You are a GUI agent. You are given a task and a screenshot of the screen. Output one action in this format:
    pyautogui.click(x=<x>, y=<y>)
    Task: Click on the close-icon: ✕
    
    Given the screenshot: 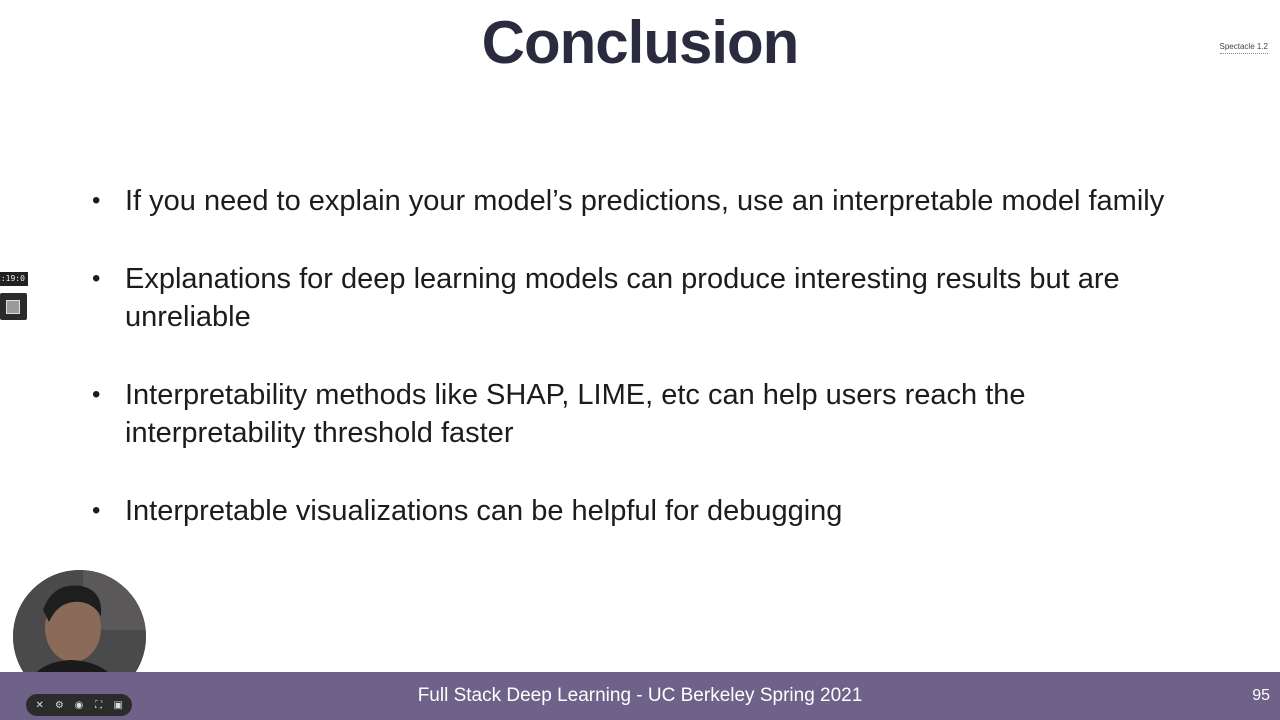 What is the action you would take?
    pyautogui.click(x=40, y=705)
    